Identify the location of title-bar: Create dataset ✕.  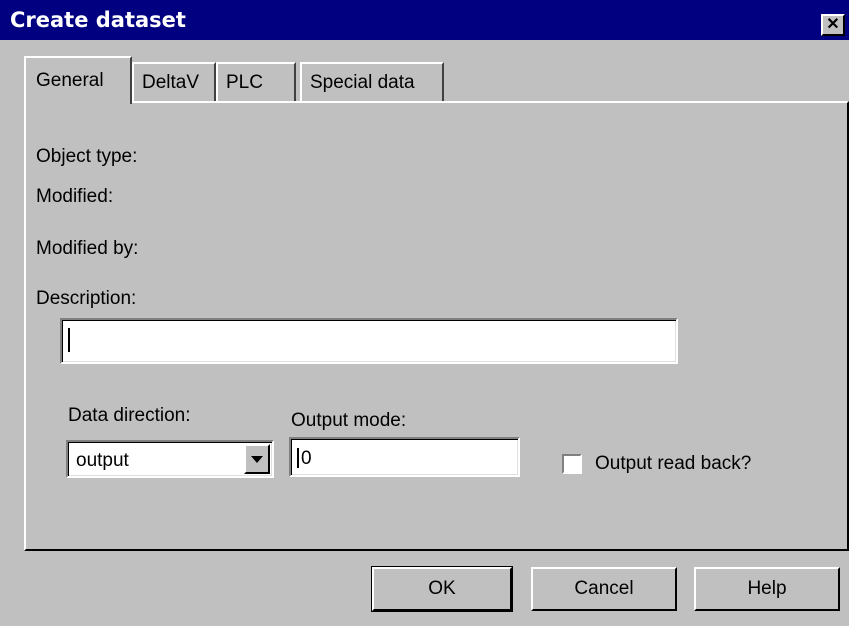
(424, 20).